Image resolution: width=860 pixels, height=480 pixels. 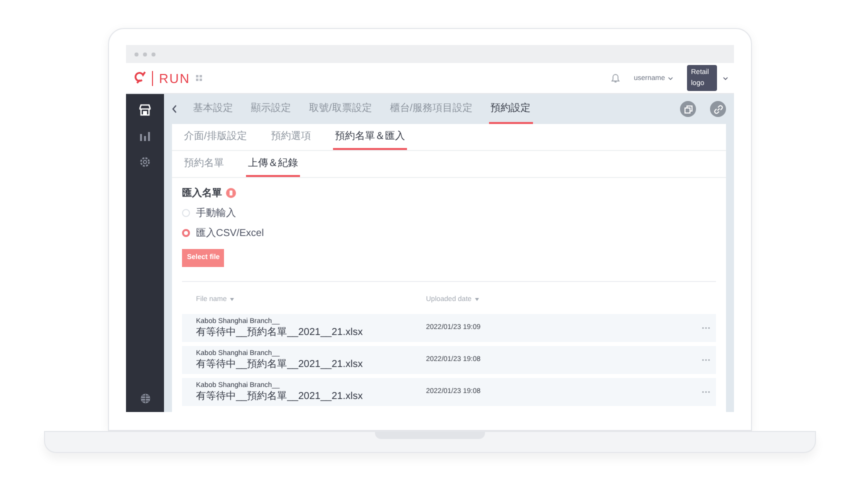 What do you see at coordinates (215, 137) in the screenshot?
I see `sub-tab: 介面/排版設定` at bounding box center [215, 137].